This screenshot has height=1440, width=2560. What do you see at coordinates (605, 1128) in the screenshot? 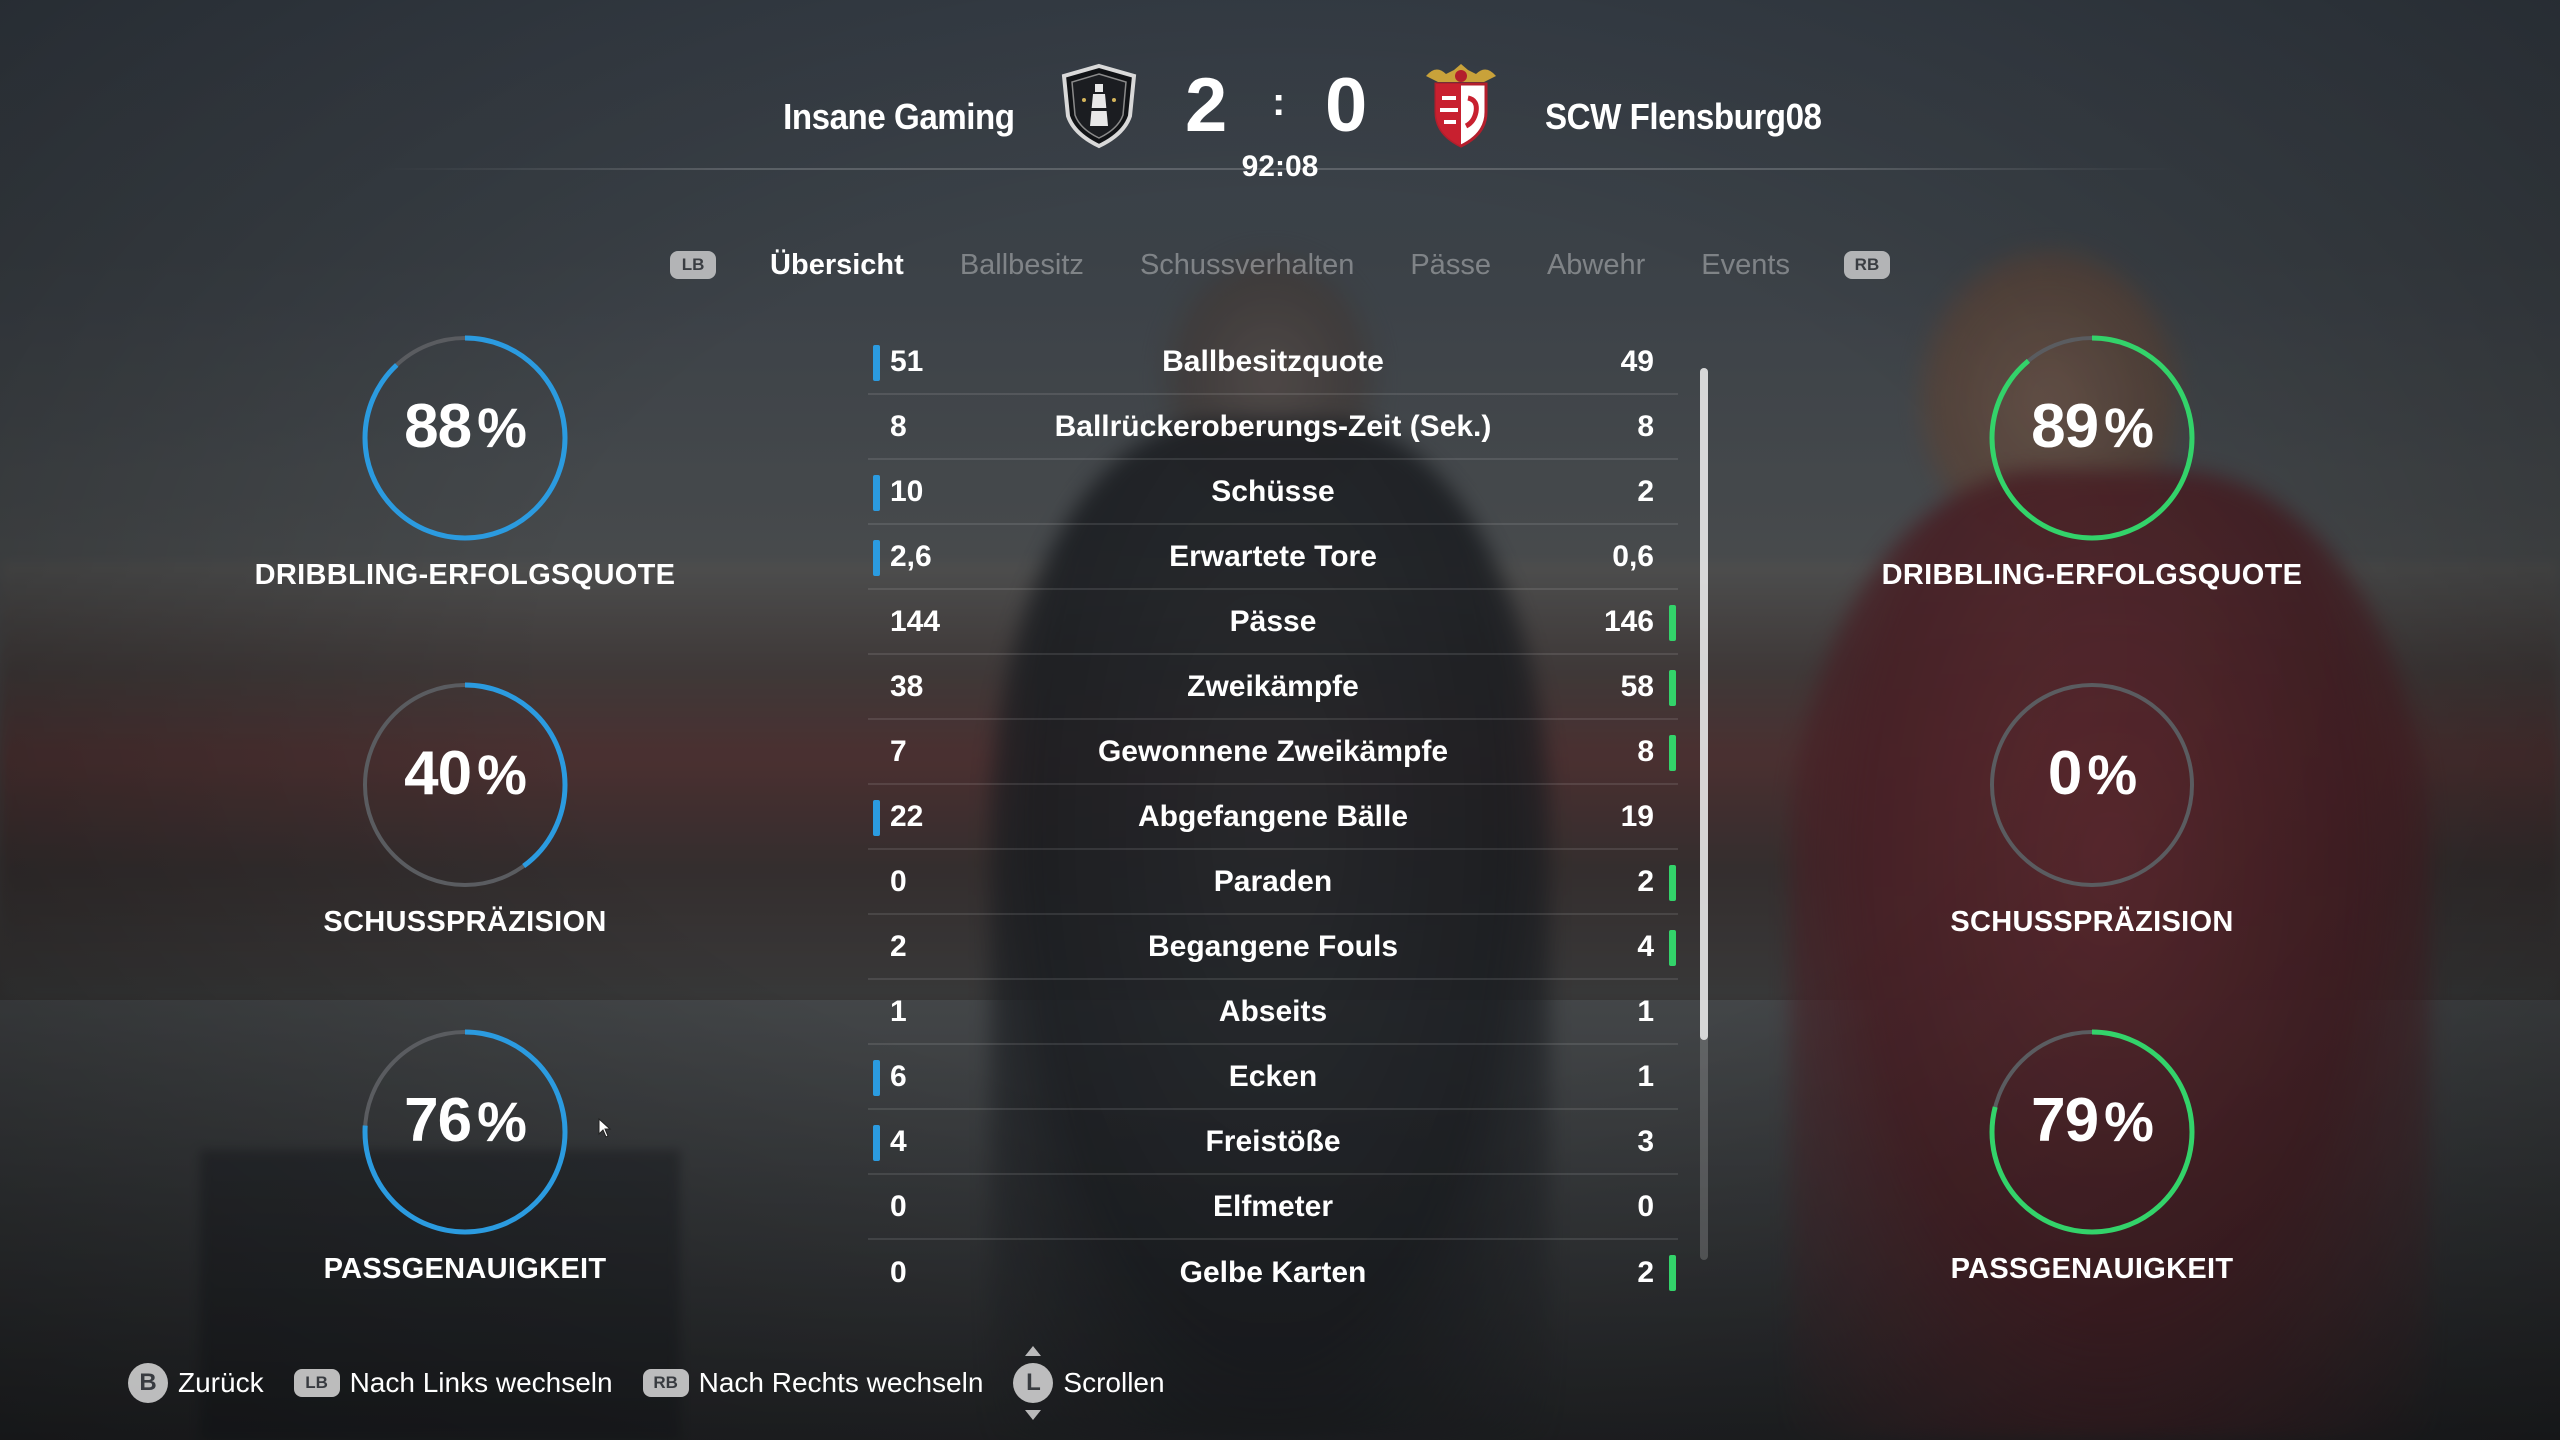
I see `mouse-cursor-icon` at bounding box center [605, 1128].